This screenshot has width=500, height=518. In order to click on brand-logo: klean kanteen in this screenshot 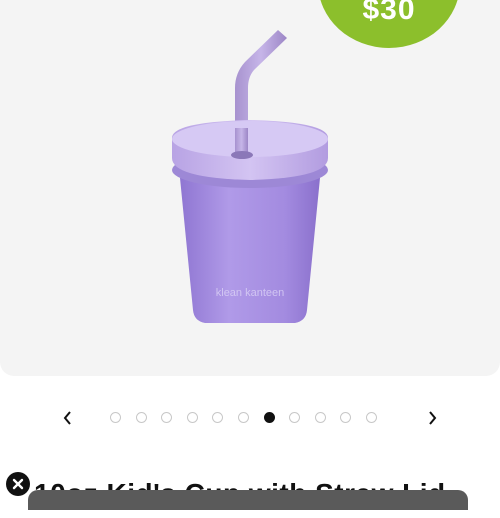, I will do `click(250, 293)`.